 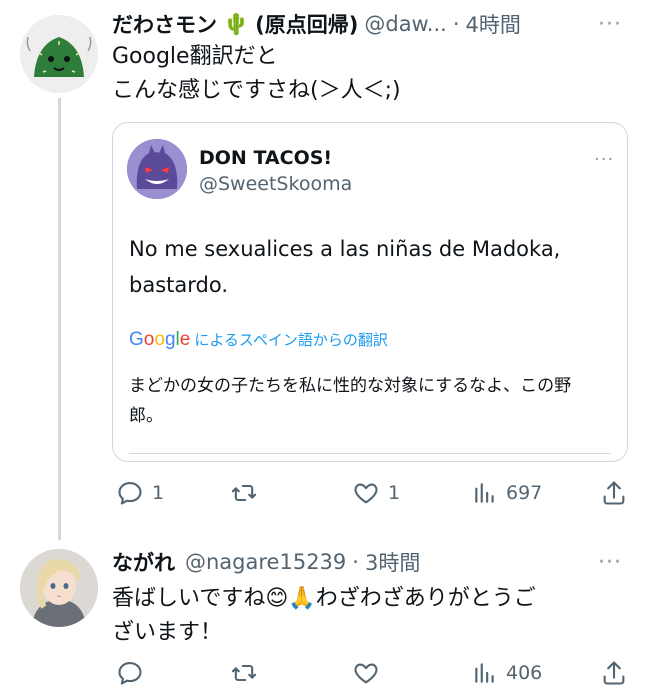 What do you see at coordinates (59, 319) in the screenshot?
I see `thread-connector` at bounding box center [59, 319].